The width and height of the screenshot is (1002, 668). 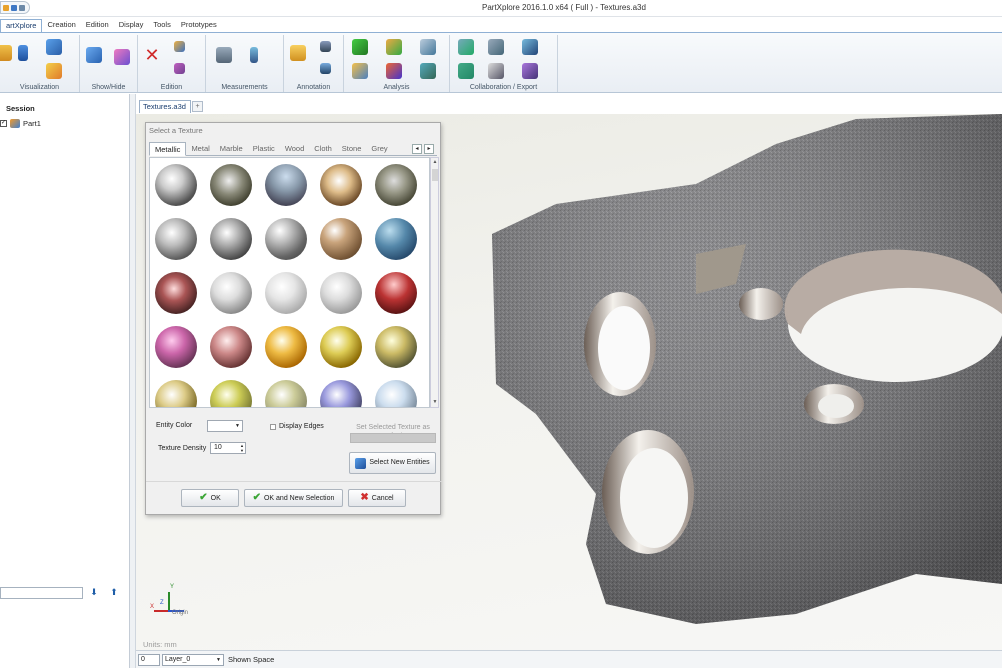 What do you see at coordinates (273, 426) in the screenshot?
I see `display-edges-checkbox` at bounding box center [273, 426].